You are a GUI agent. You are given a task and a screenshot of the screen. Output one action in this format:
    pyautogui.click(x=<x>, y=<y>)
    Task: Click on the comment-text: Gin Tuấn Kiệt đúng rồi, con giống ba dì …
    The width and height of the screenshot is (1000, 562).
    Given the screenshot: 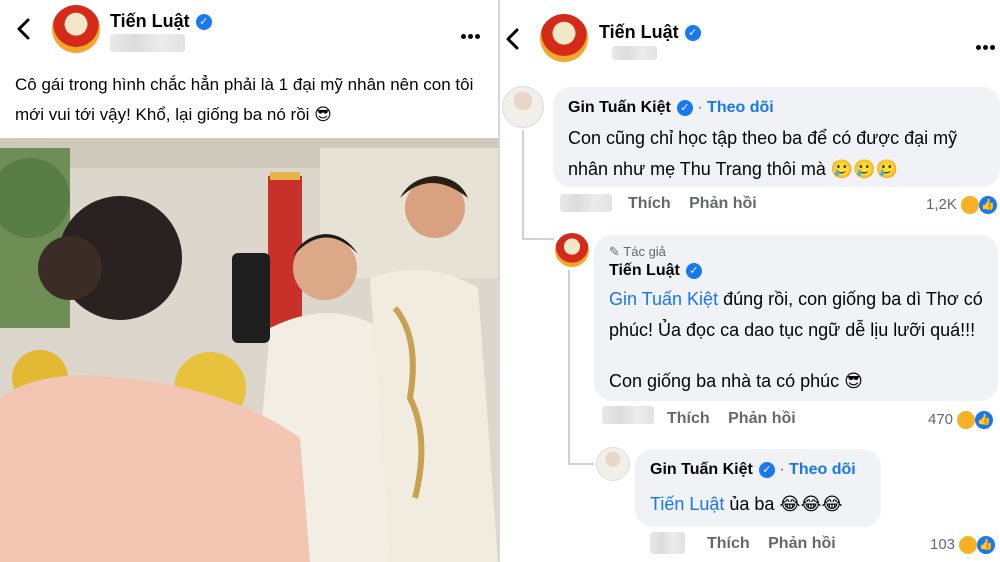 What is the action you would take?
    pyautogui.click(x=796, y=314)
    